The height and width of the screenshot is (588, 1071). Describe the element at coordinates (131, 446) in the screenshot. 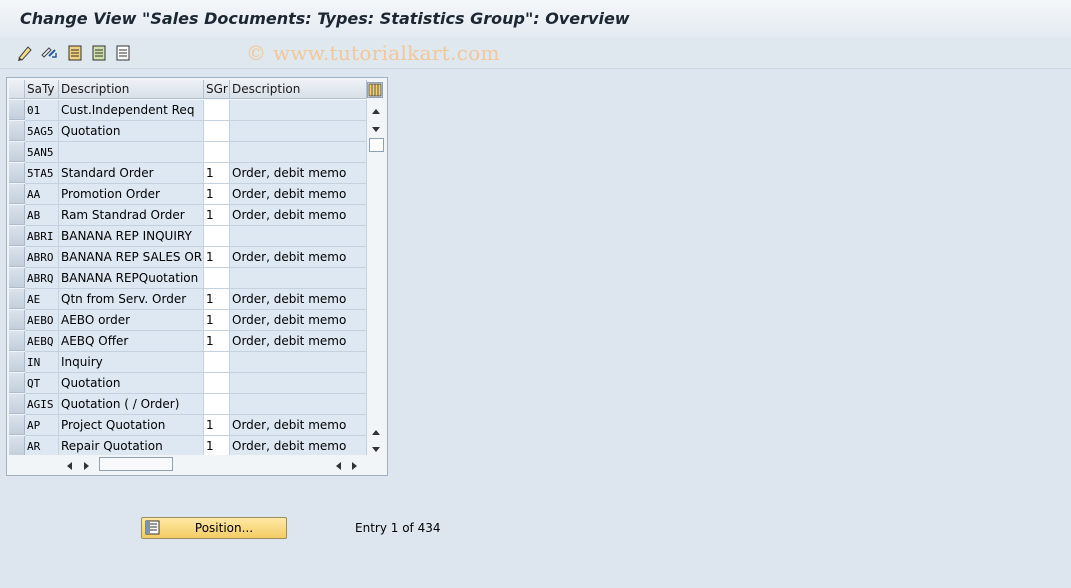

I see `cell-description: Repair Quotation` at that location.